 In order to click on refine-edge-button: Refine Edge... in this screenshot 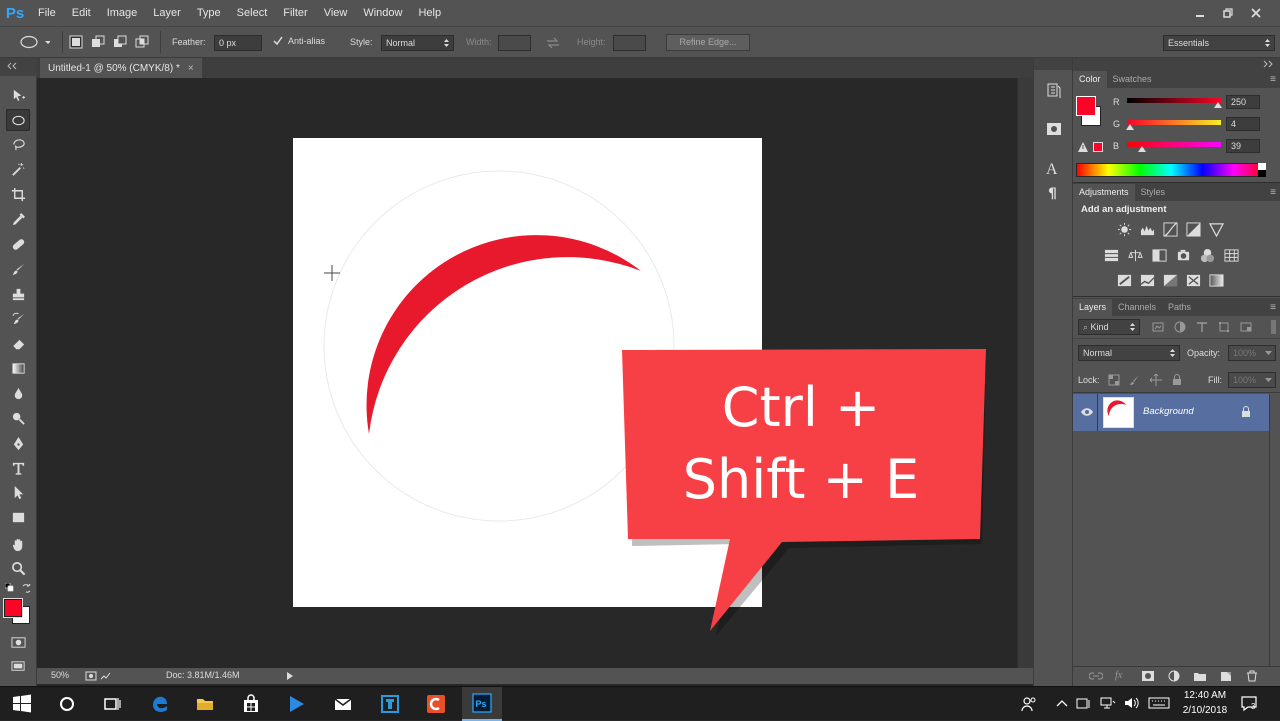, I will do `click(708, 42)`.